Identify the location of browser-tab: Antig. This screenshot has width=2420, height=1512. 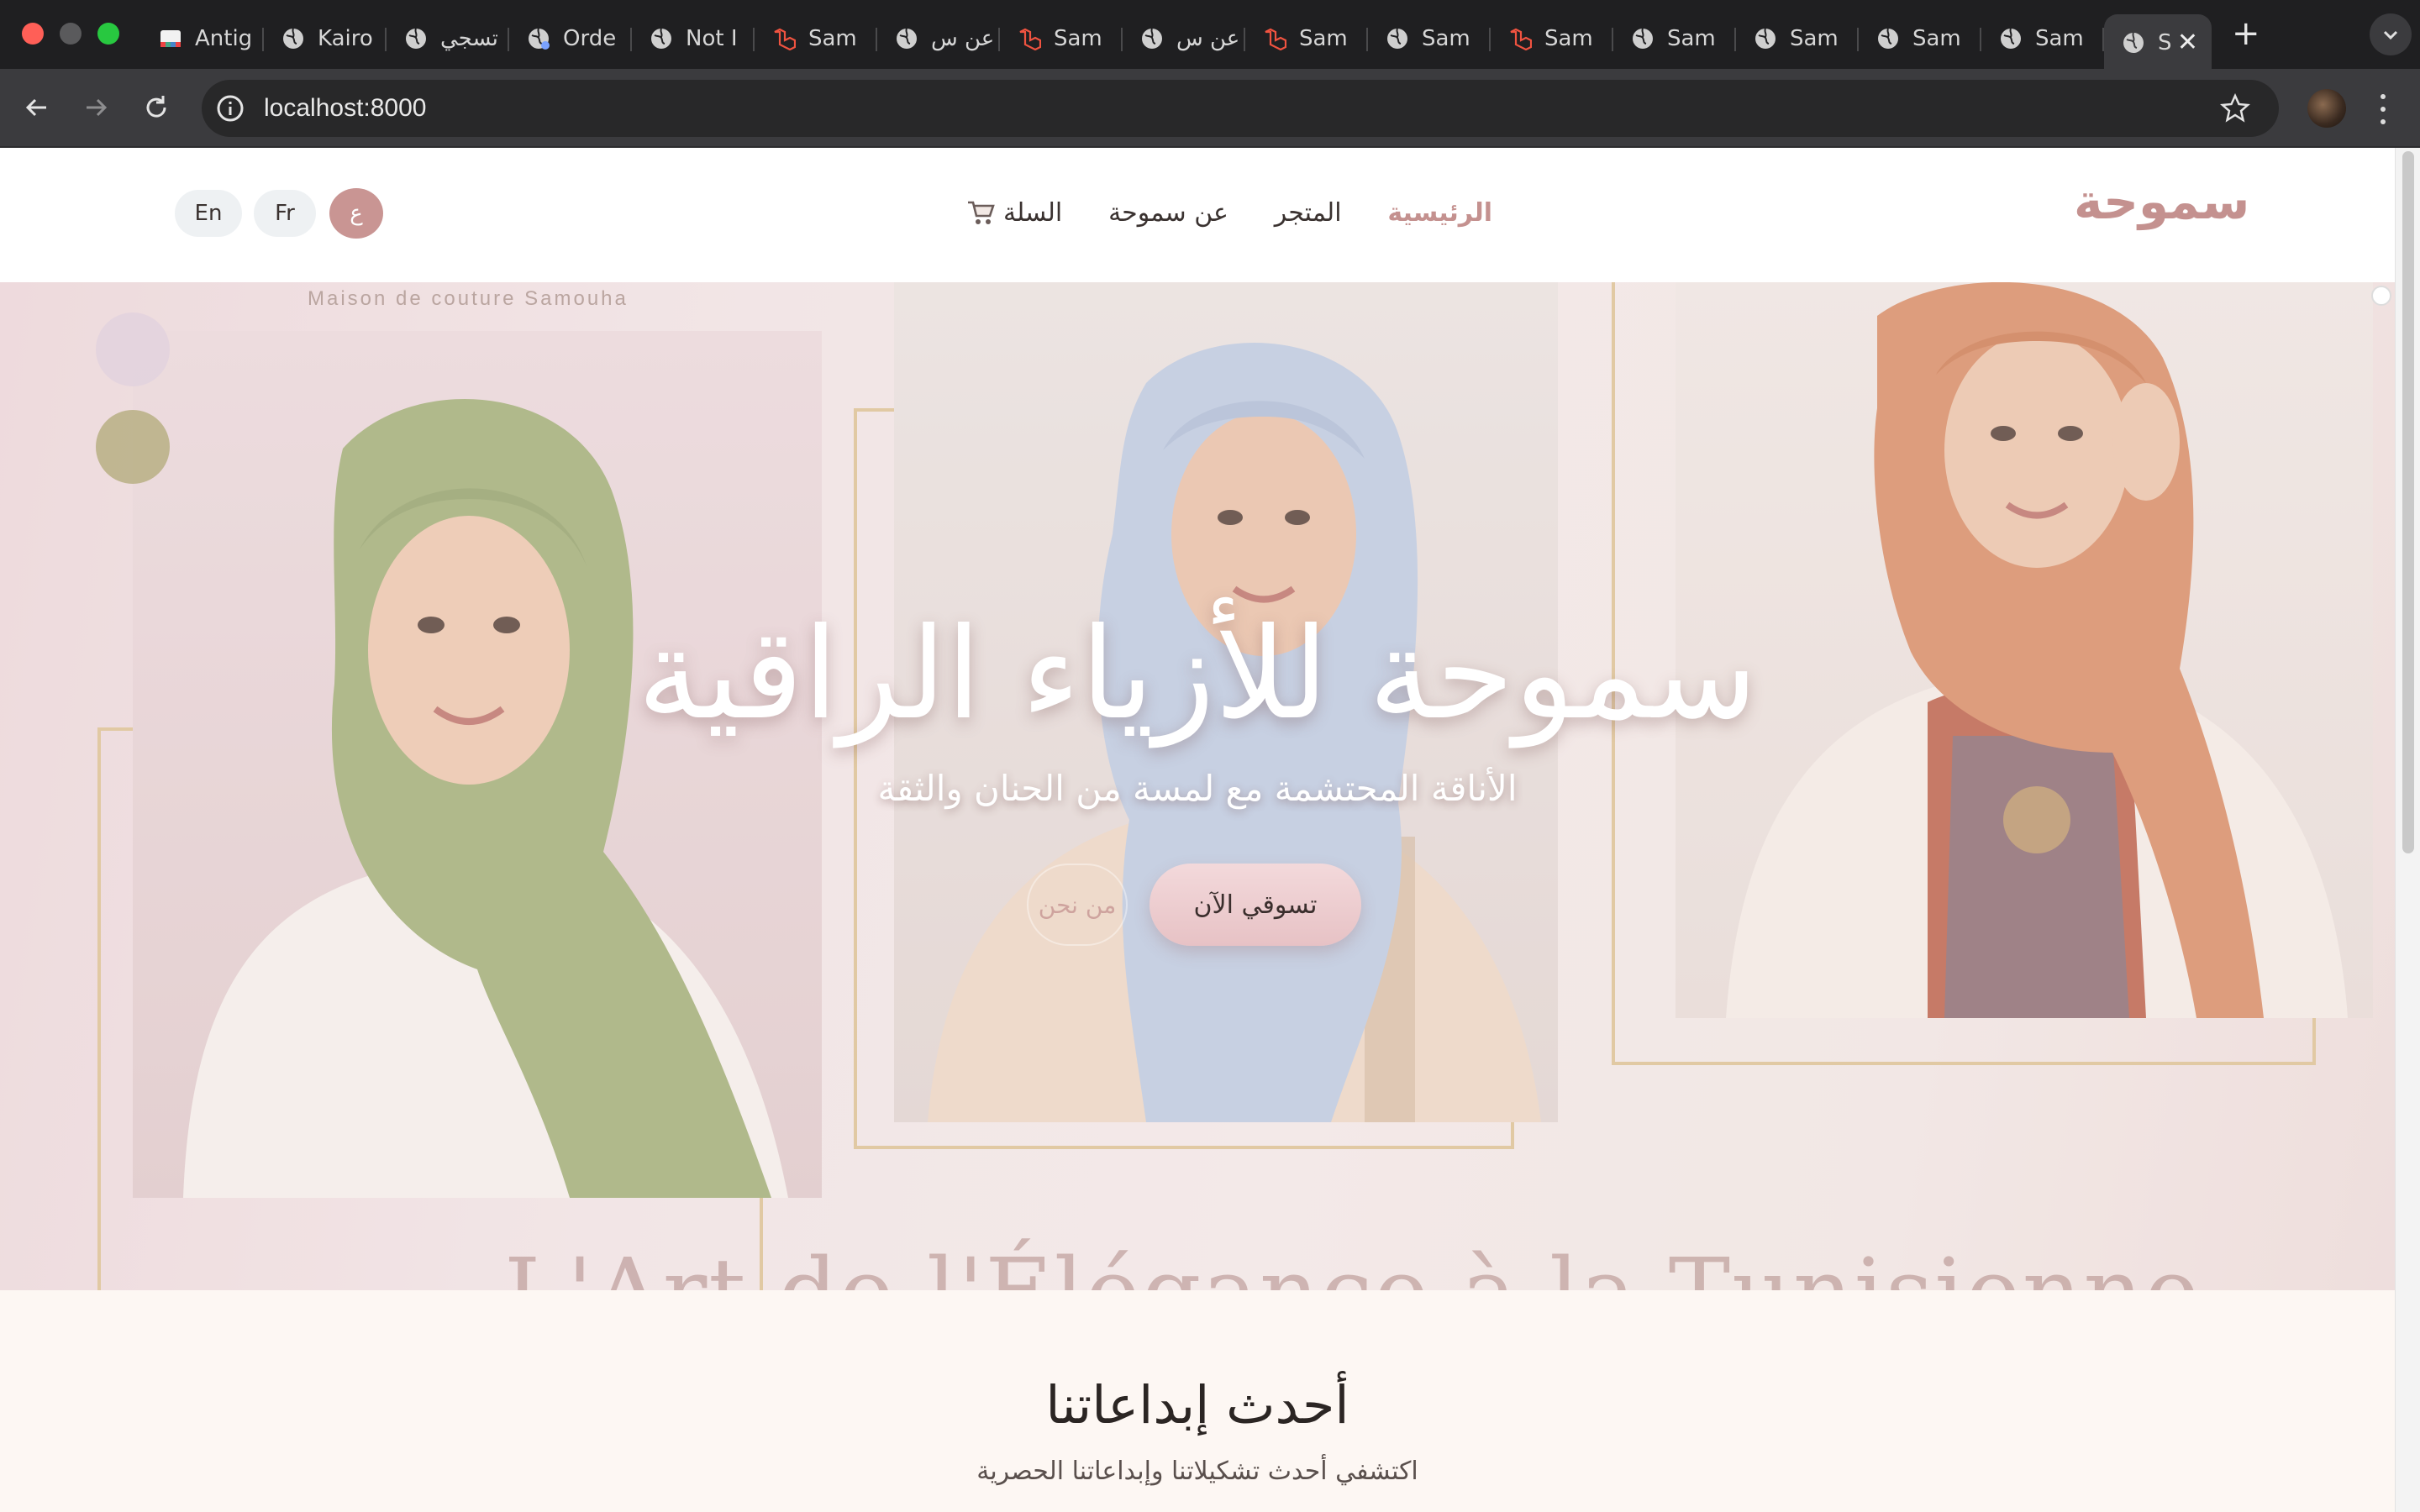
(202, 38).